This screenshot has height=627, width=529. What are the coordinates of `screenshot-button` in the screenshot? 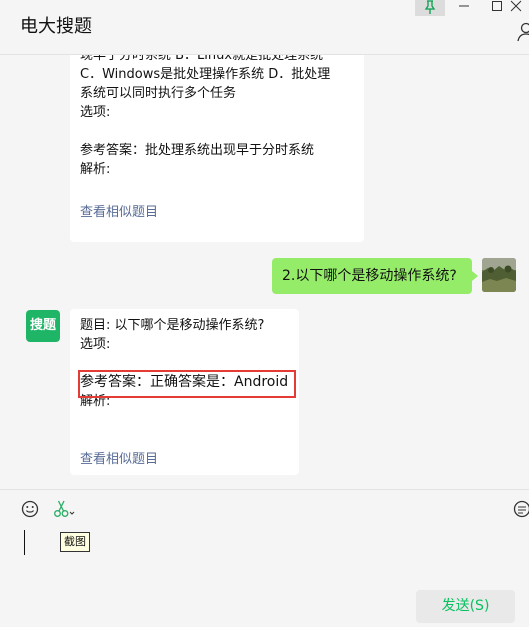 It's located at (64, 511).